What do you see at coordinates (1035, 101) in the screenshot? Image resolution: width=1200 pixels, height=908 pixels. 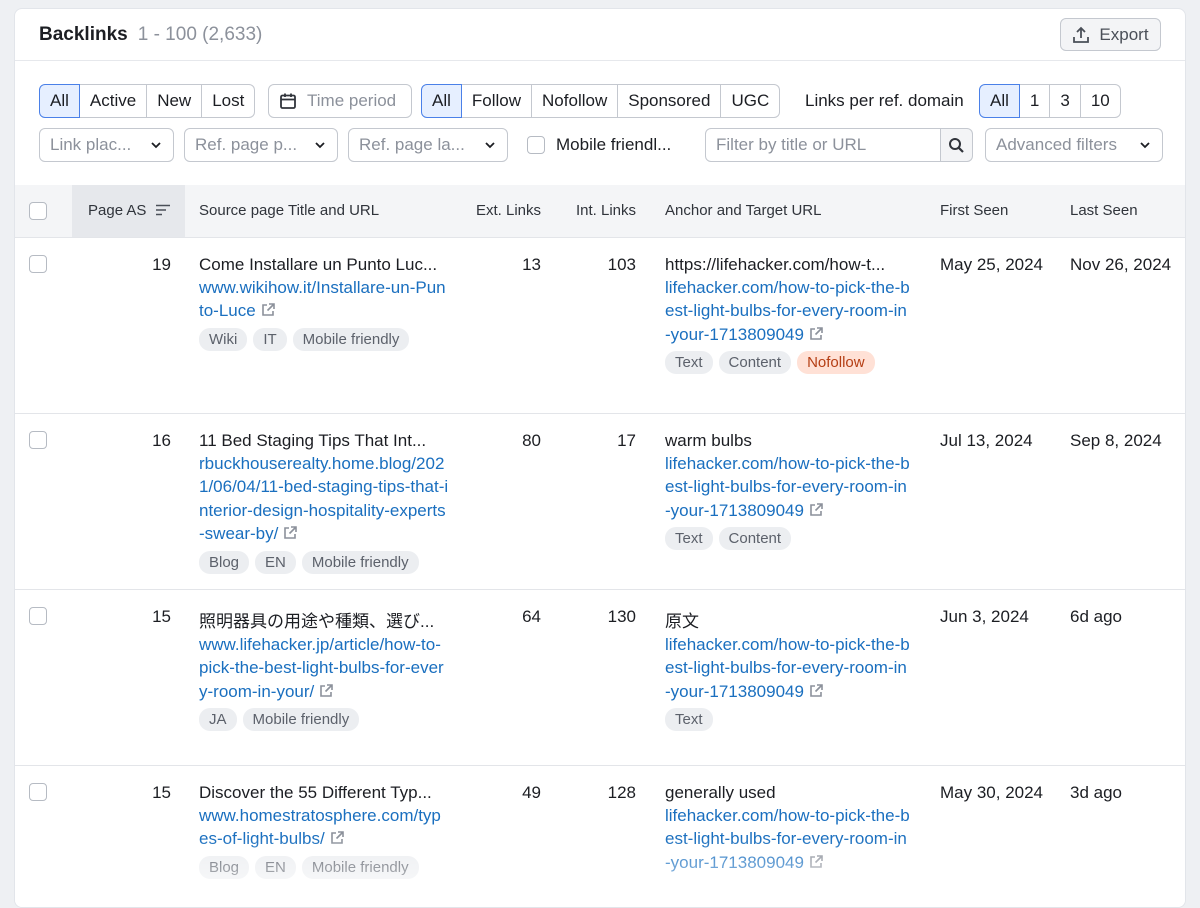 I see `lprd-1: 1` at bounding box center [1035, 101].